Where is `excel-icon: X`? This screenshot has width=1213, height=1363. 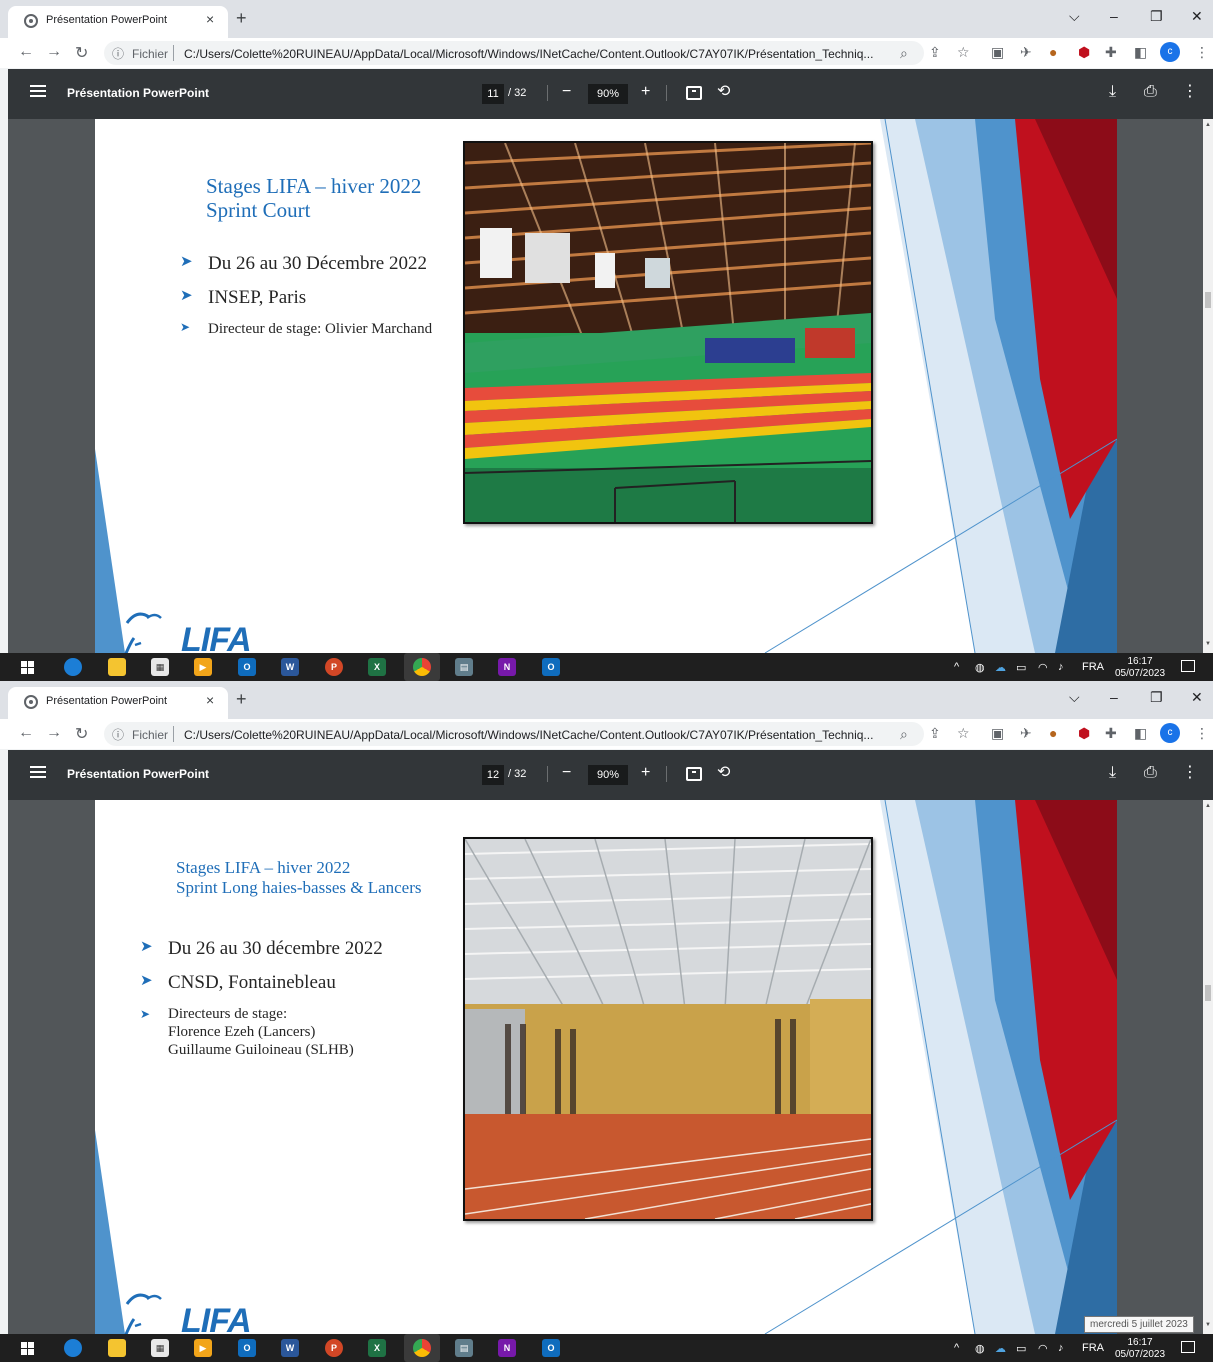
excel-icon: X is located at coordinates (377, 667).